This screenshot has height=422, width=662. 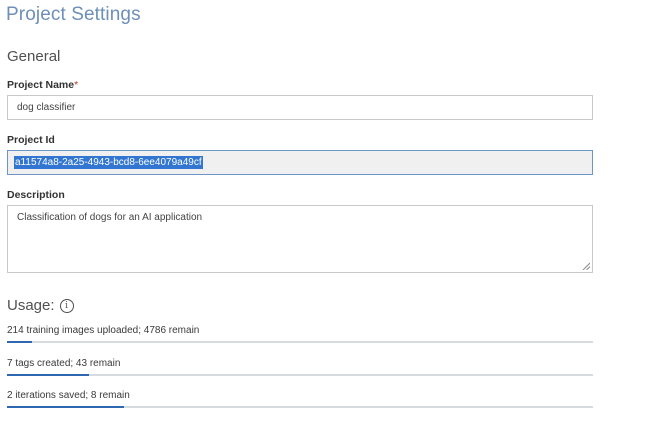 What do you see at coordinates (300, 407) in the screenshot?
I see `usage-iterations-track` at bounding box center [300, 407].